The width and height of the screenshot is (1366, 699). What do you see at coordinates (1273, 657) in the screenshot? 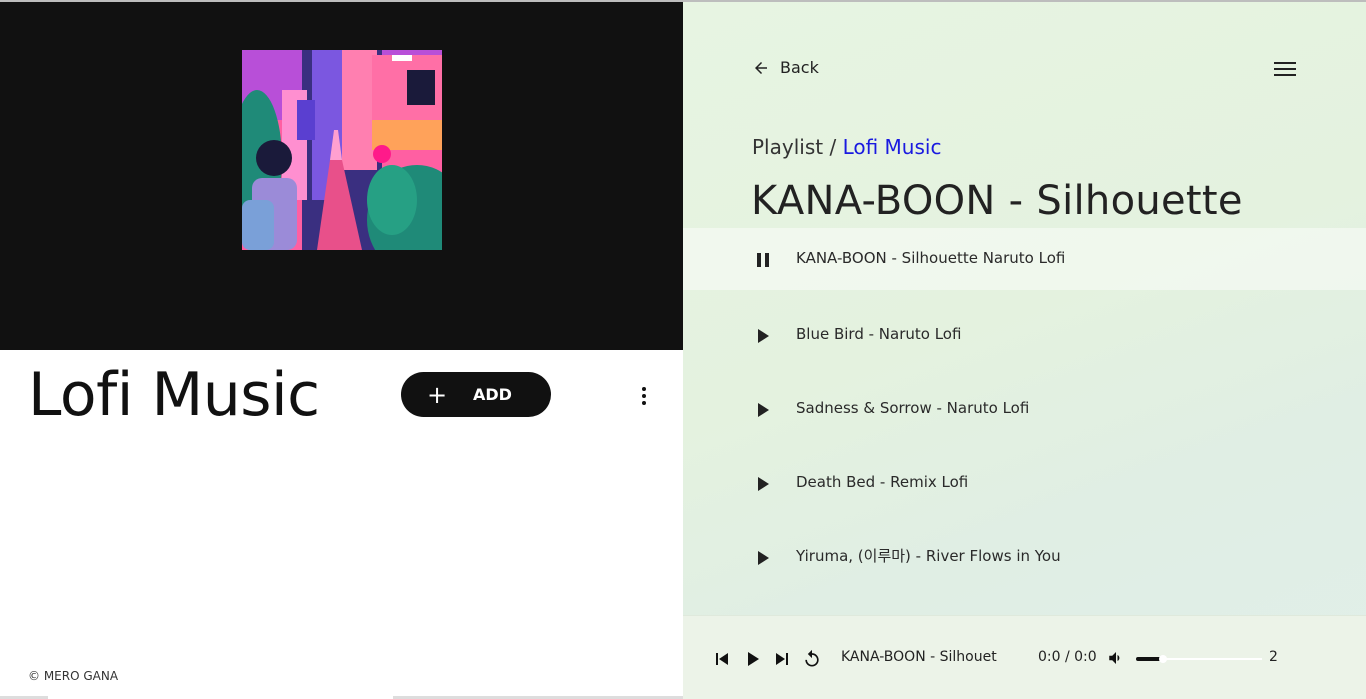
I see `volume-value: 2` at bounding box center [1273, 657].